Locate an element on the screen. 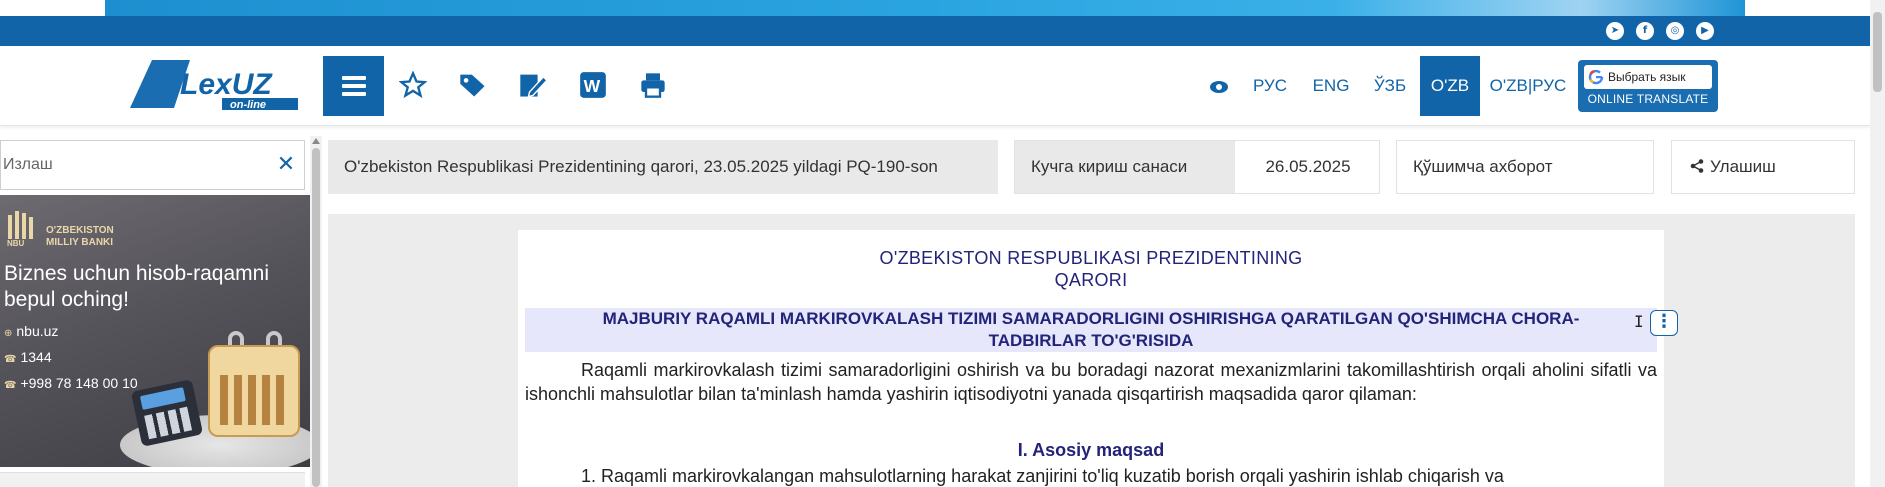  additional-info-button: Қўшимча ахборот is located at coordinates (1525, 167).